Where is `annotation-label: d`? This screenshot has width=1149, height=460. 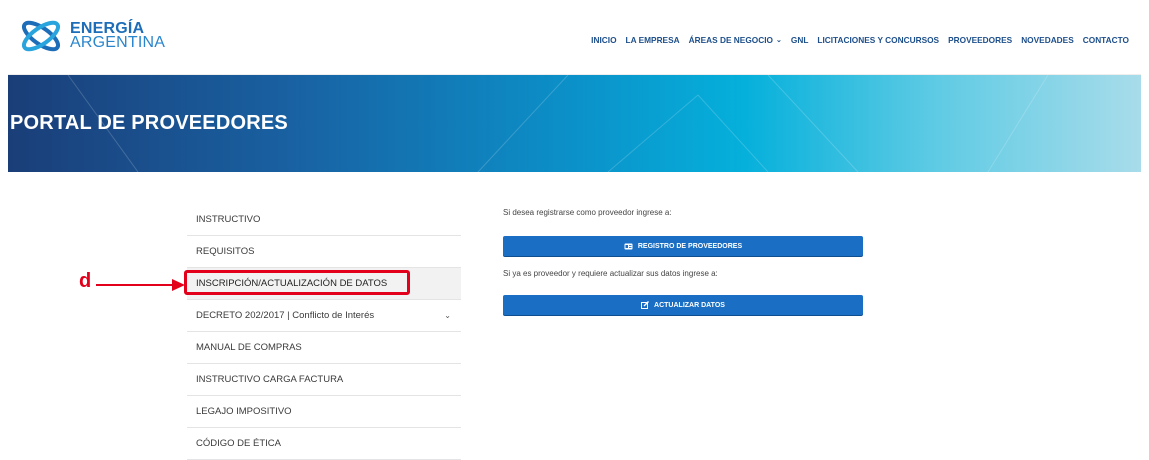 annotation-label: d is located at coordinates (85, 281).